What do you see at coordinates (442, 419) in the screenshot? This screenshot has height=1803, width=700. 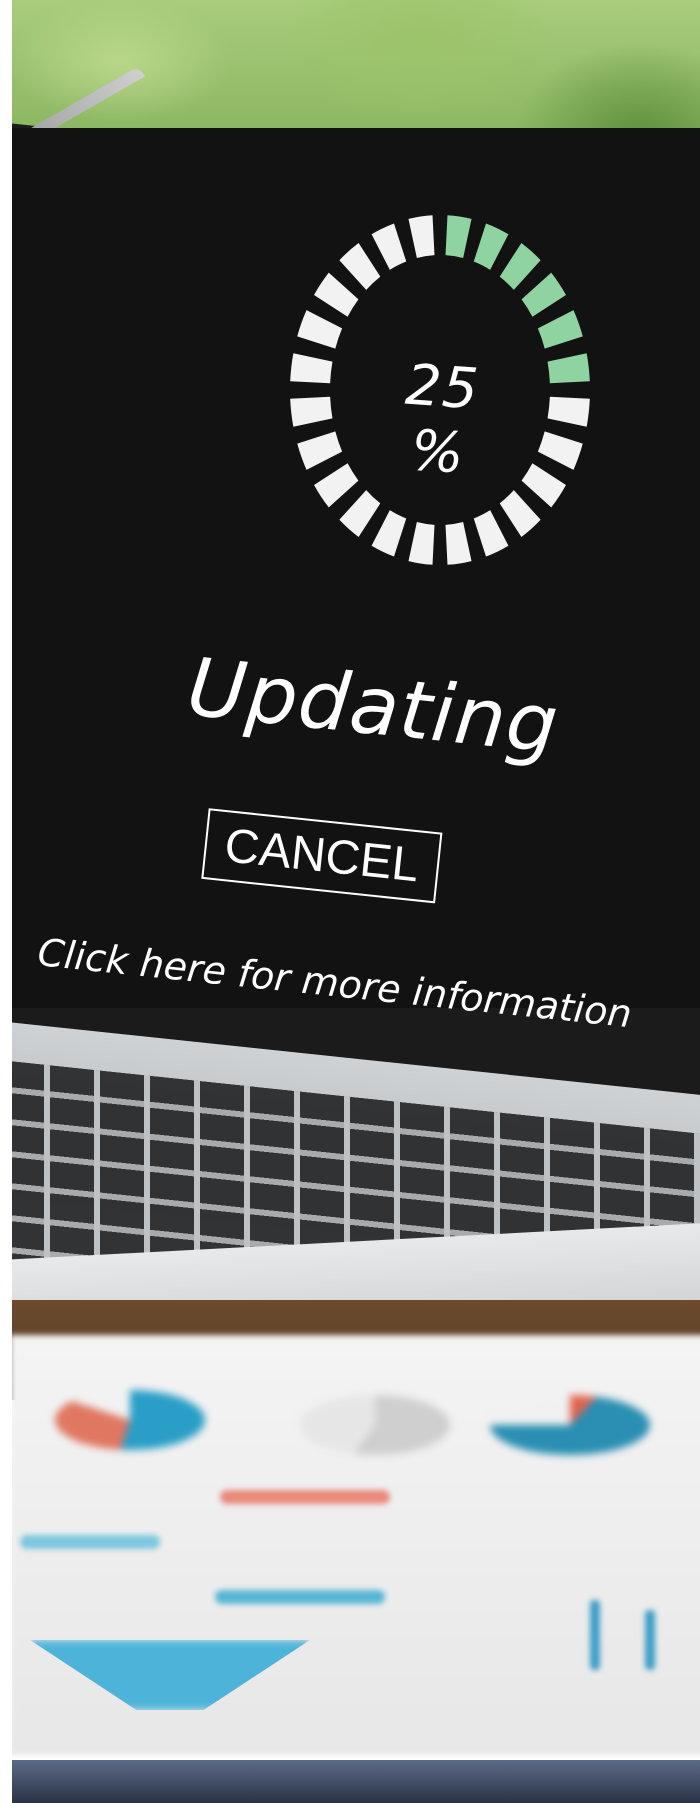 I see `progress-percent-text: 25 %` at bounding box center [442, 419].